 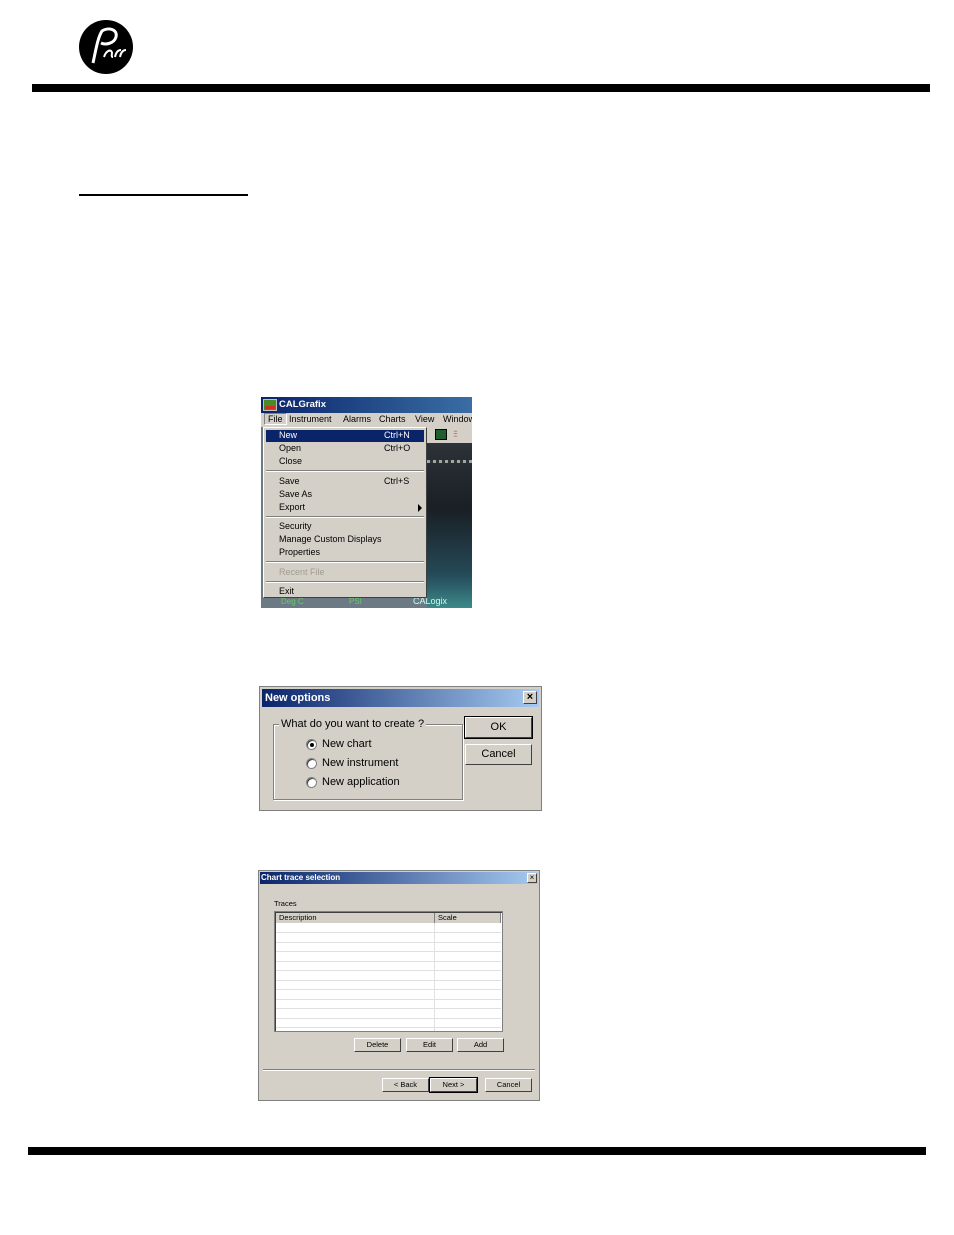 What do you see at coordinates (449, 525) in the screenshot?
I see `background-display` at bounding box center [449, 525].